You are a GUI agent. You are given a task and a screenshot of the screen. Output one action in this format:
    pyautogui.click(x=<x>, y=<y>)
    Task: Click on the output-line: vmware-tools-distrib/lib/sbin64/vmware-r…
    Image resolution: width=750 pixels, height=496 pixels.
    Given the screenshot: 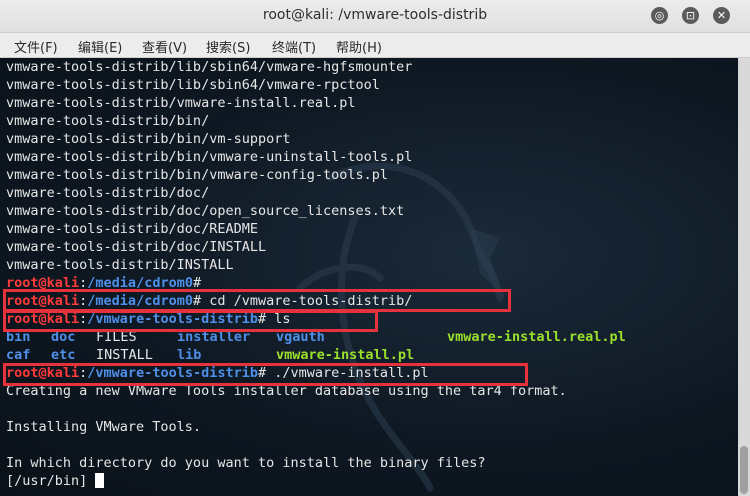 What is the action you would take?
    pyautogui.click(x=193, y=85)
    